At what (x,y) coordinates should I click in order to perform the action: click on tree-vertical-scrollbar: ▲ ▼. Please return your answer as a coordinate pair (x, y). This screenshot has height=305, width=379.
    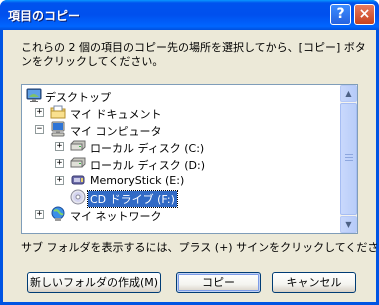
    Looking at the image, I should click on (348, 159).